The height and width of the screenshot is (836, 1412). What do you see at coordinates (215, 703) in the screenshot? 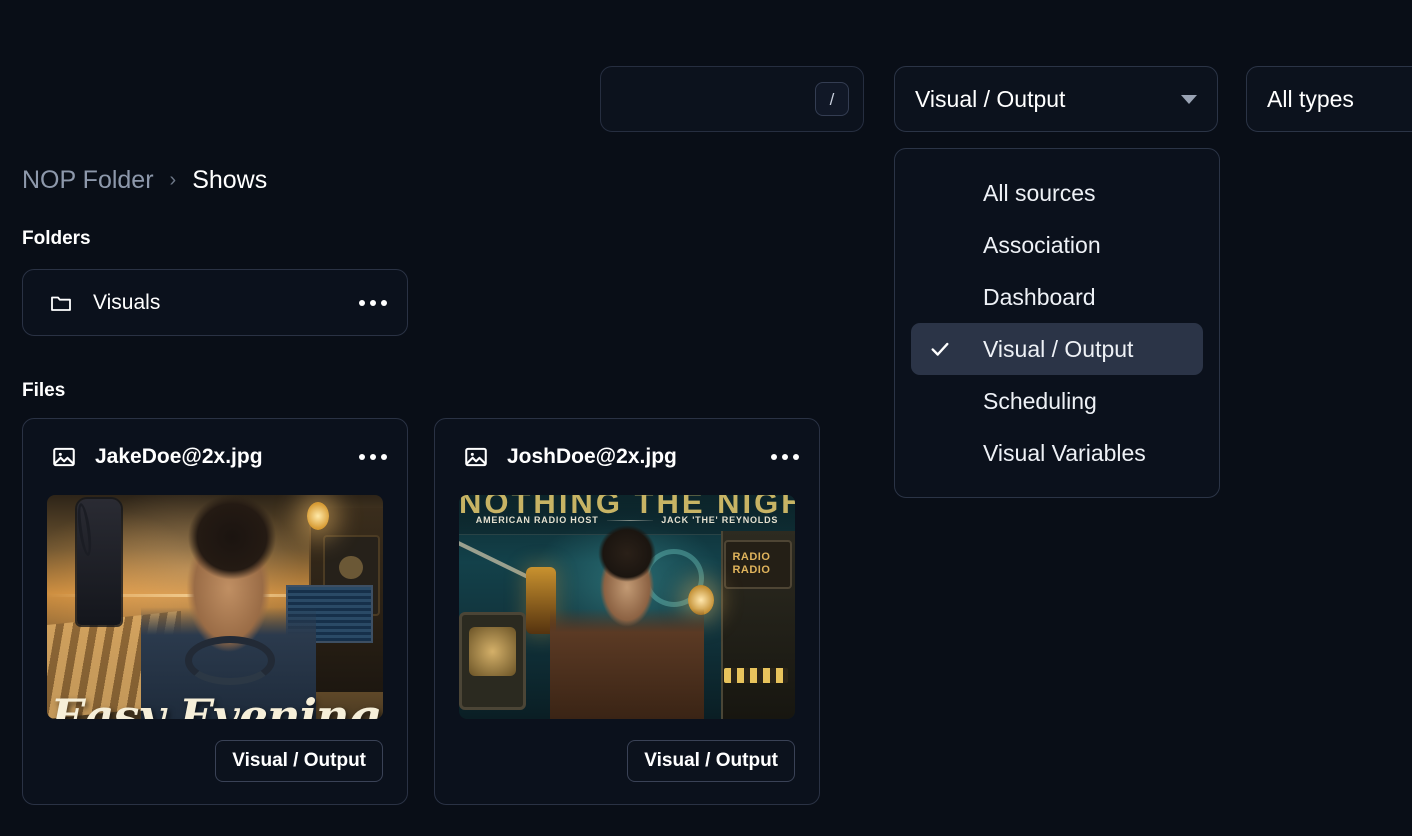
I see `thumbnail-overlay-title: Easy Evening` at bounding box center [215, 703].